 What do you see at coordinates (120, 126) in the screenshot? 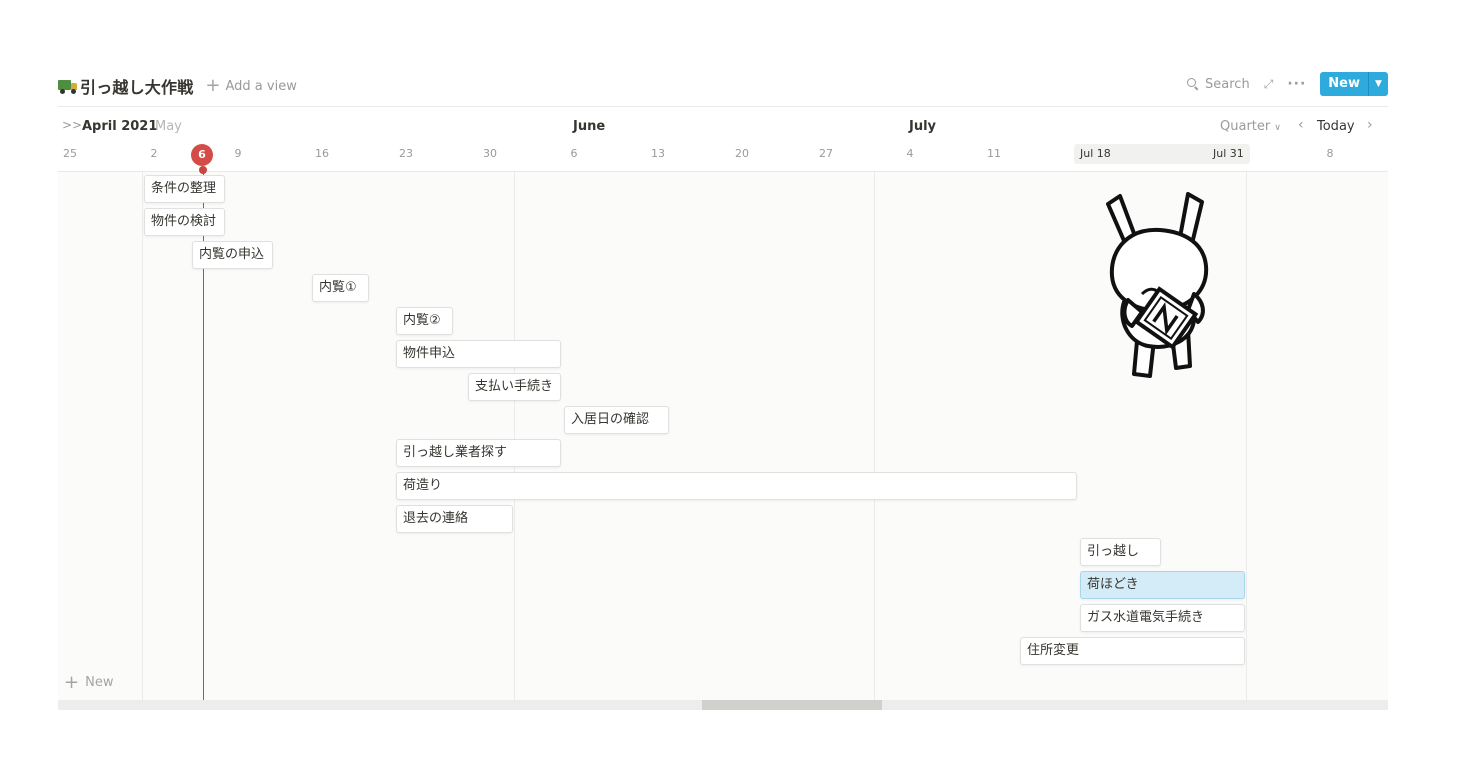
I see `month-april: April 2021` at bounding box center [120, 126].